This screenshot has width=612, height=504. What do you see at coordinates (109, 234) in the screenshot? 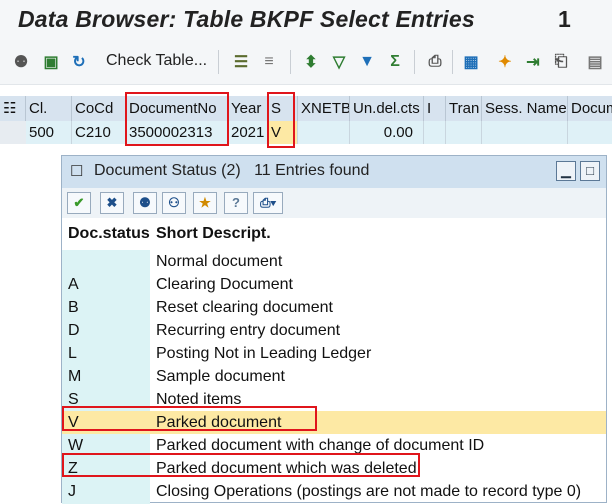
I see `column-header-doc-status: Doc.status` at bounding box center [109, 234].